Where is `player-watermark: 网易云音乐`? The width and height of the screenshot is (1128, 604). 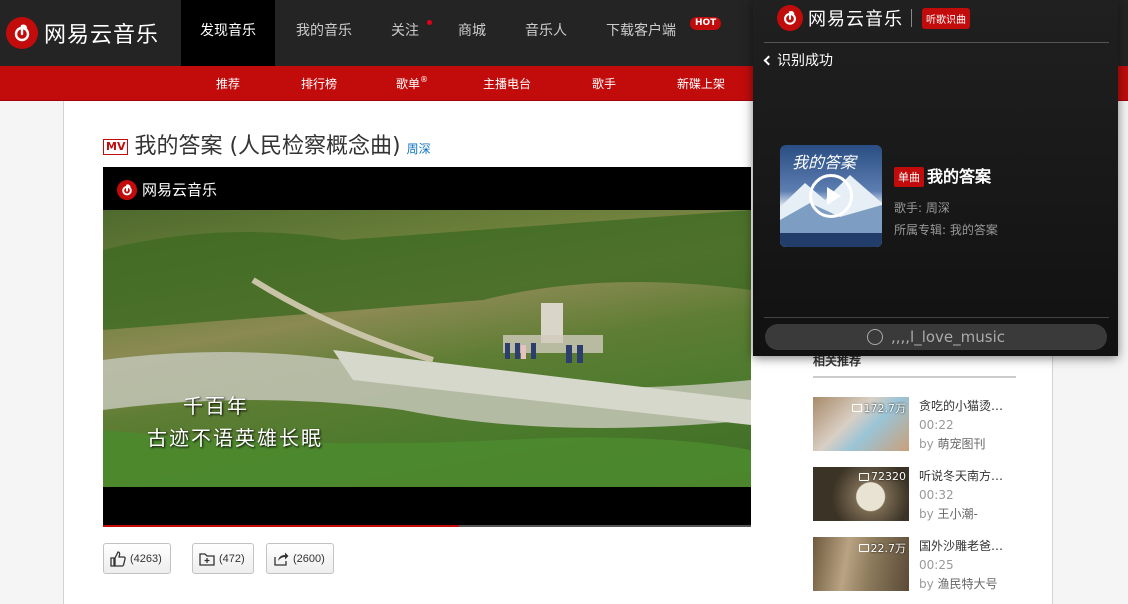
player-watermark: 网易云音乐 is located at coordinates (167, 189).